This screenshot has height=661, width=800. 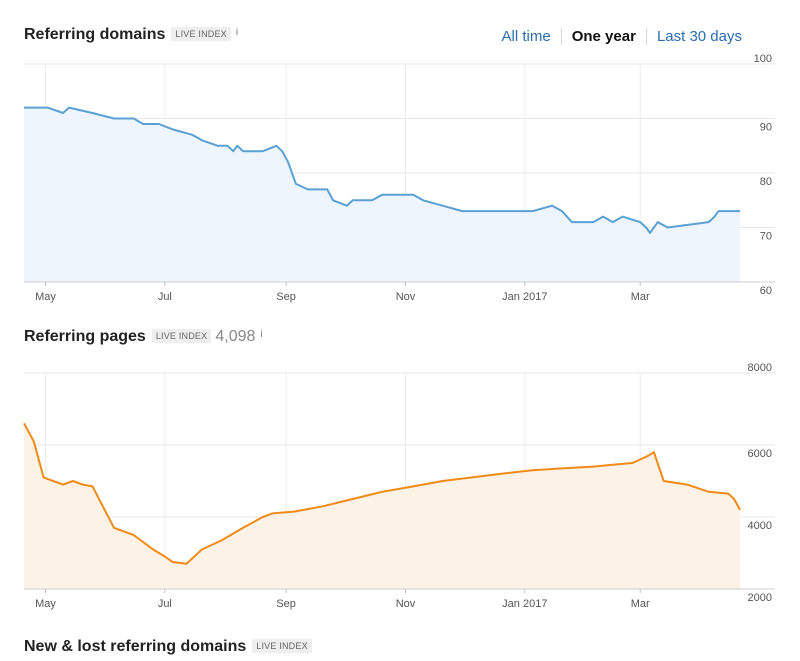 I want to click on domains-y-tick-label: 90, so click(x=766, y=128).